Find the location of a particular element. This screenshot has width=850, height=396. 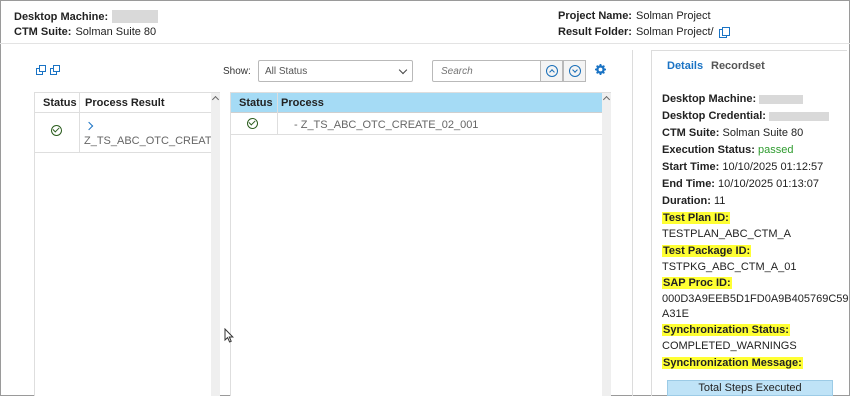

copy-icon is located at coordinates (724, 32).